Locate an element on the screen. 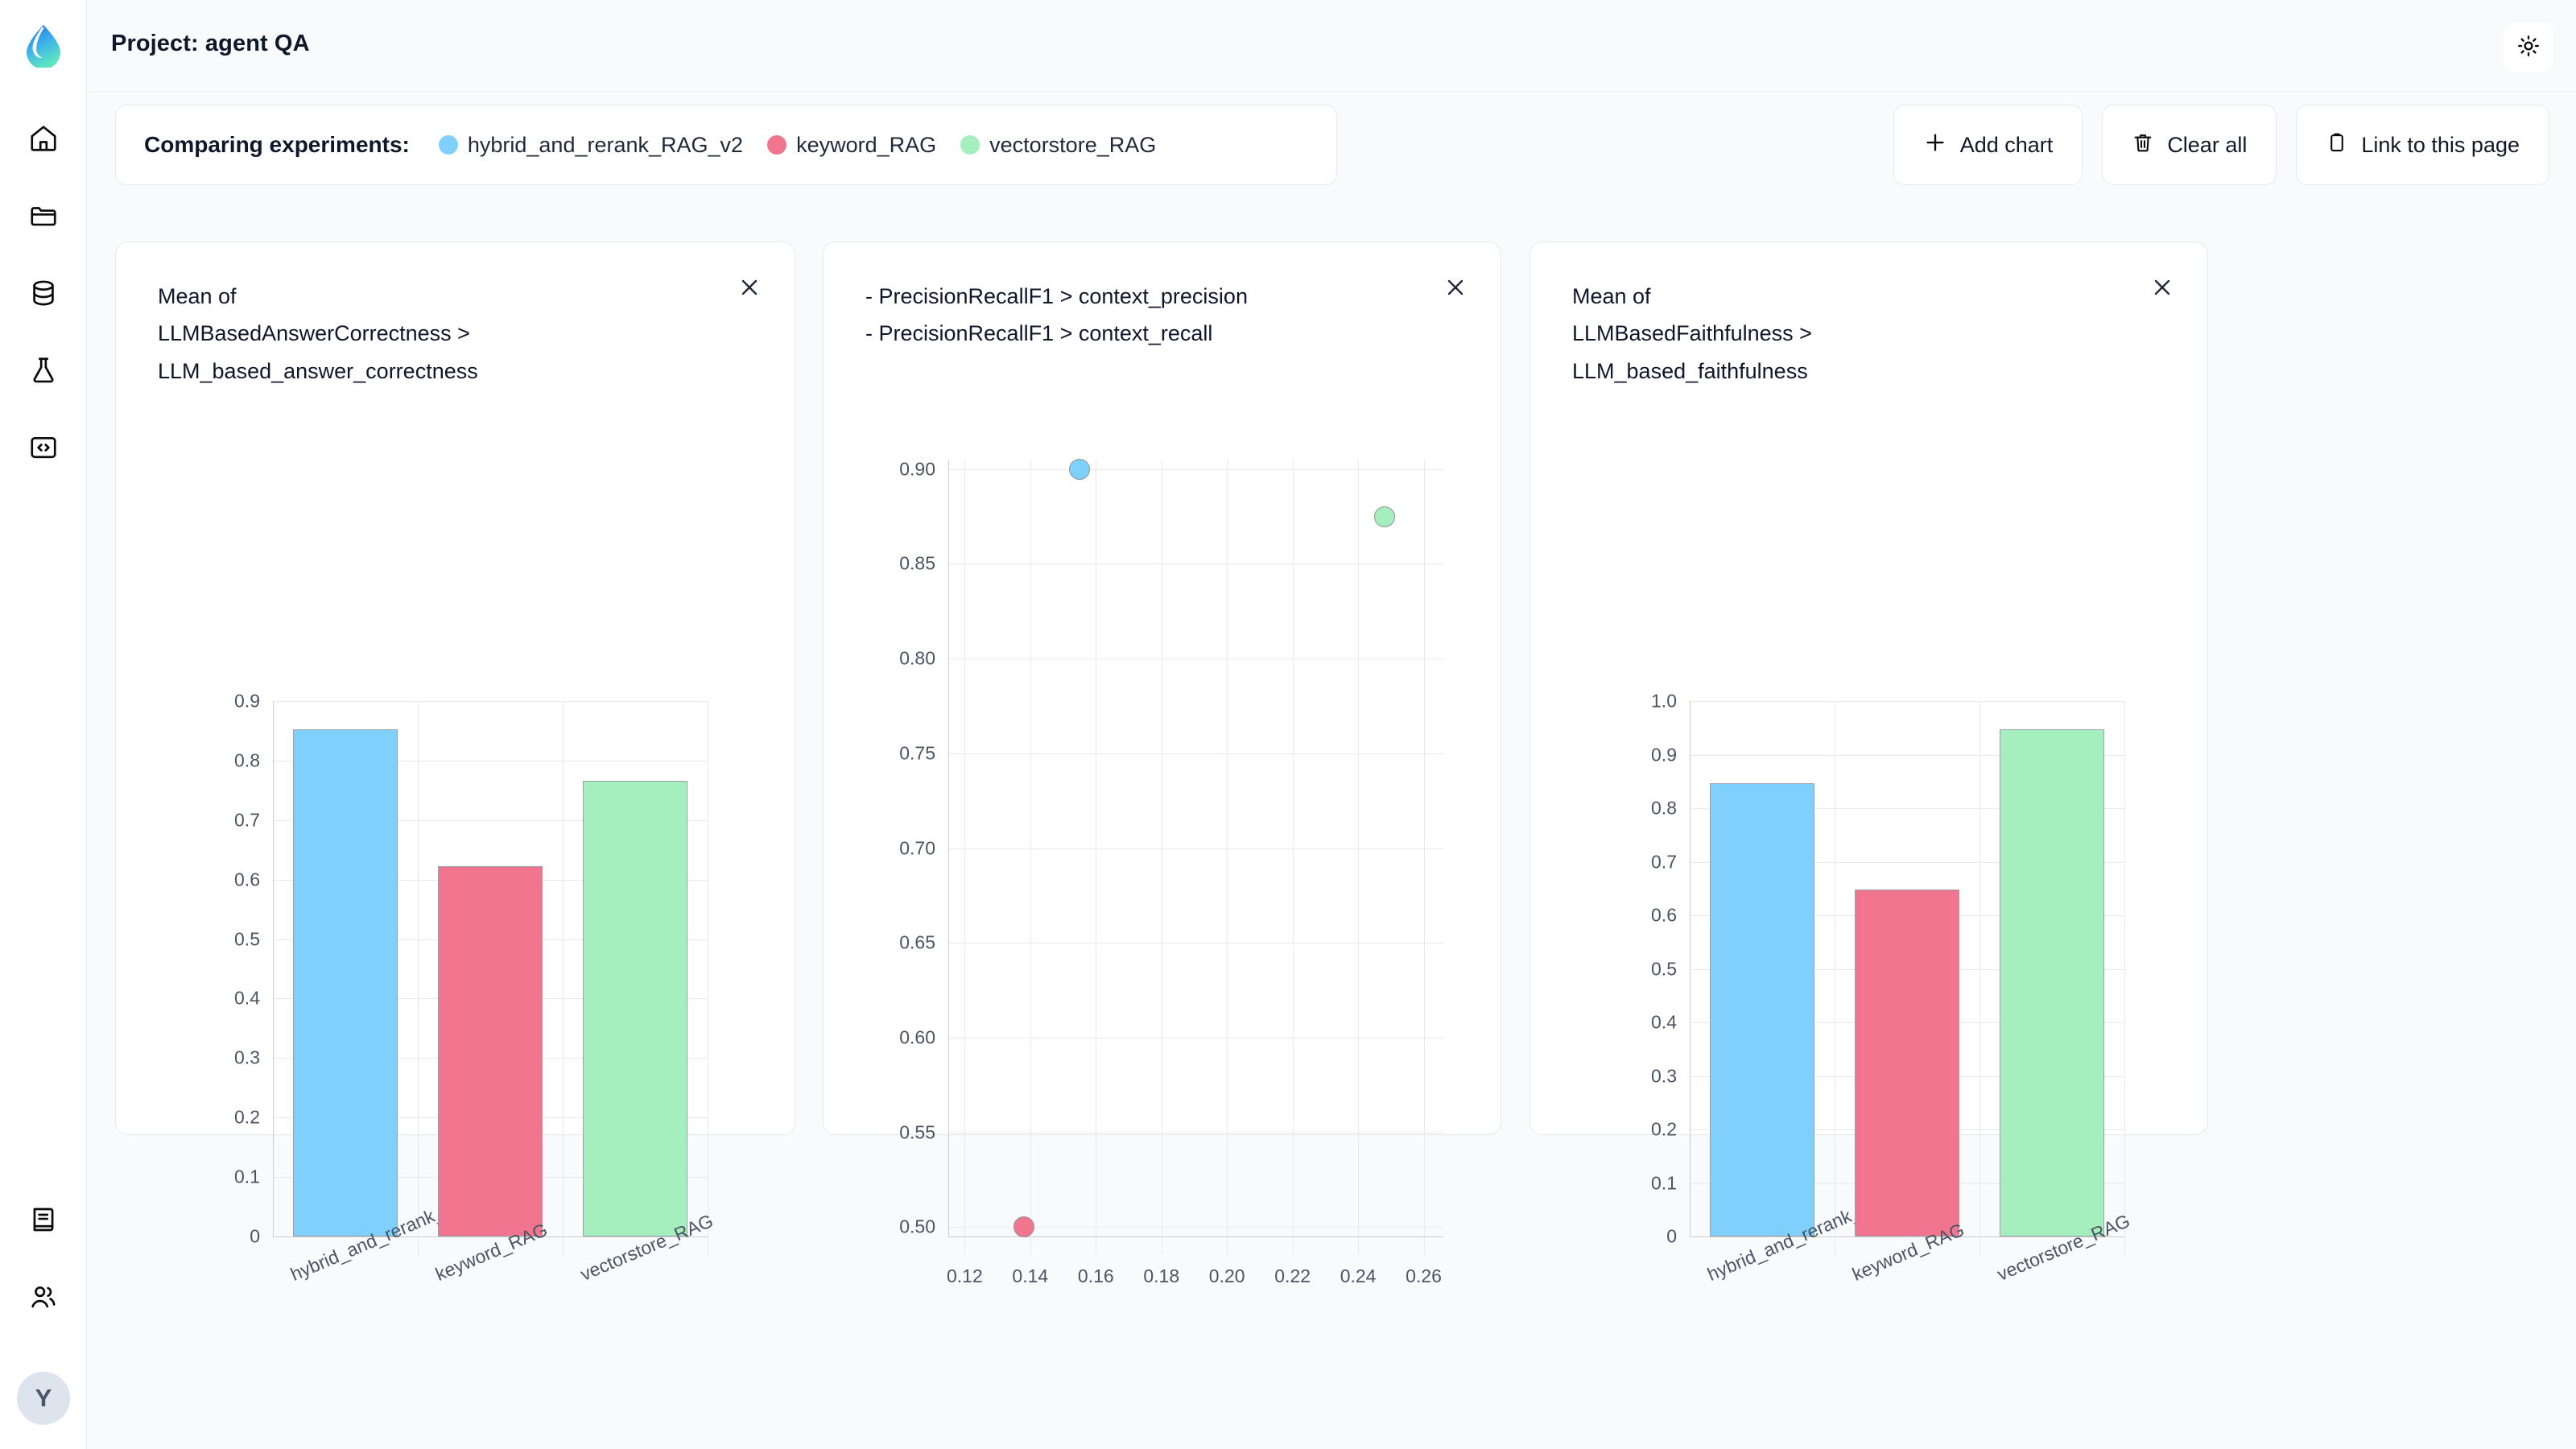 The width and height of the screenshot is (2576, 1449). legend-item-2: vectorstore_RAG is located at coordinates (1058, 145).